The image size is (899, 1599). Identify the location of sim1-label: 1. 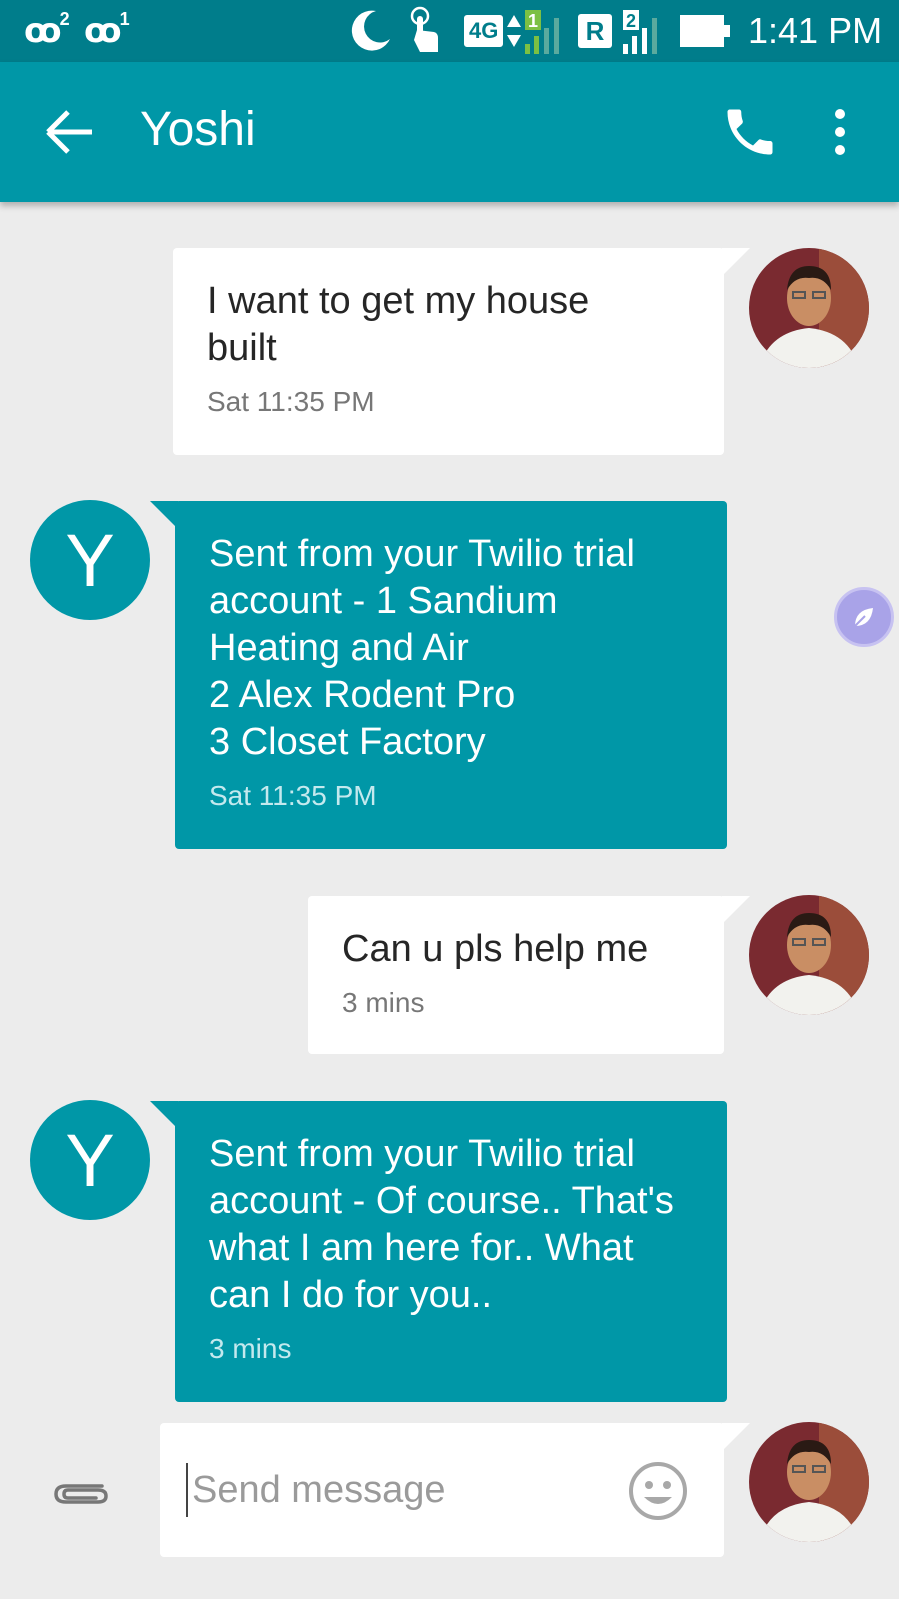
(533, 21).